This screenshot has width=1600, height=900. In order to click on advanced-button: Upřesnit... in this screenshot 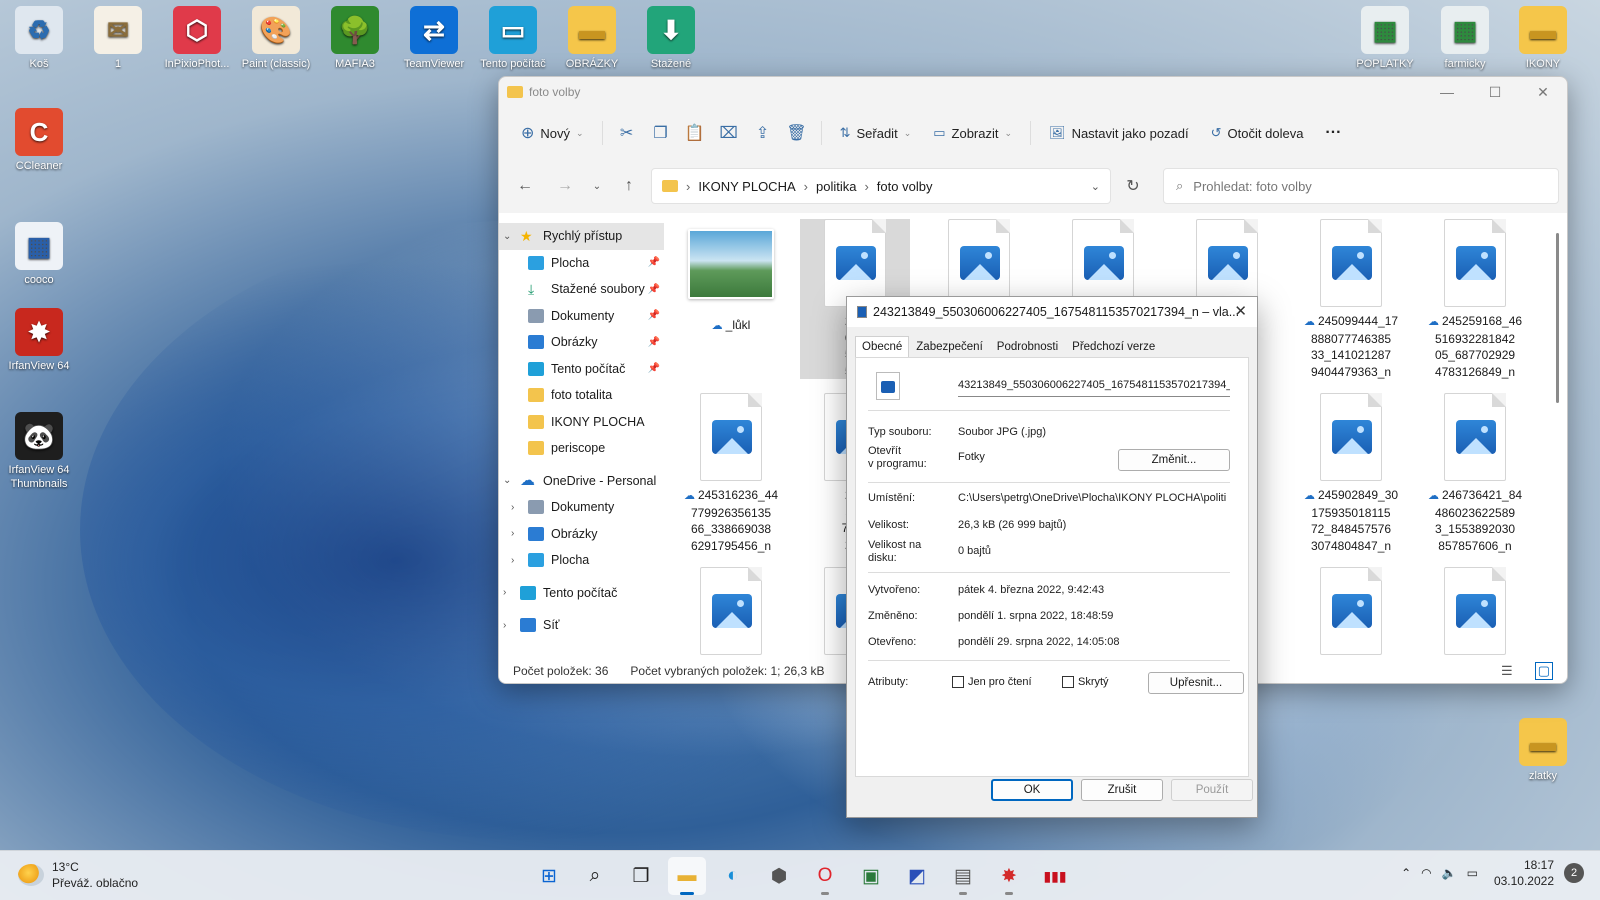, I will do `click(1196, 683)`.